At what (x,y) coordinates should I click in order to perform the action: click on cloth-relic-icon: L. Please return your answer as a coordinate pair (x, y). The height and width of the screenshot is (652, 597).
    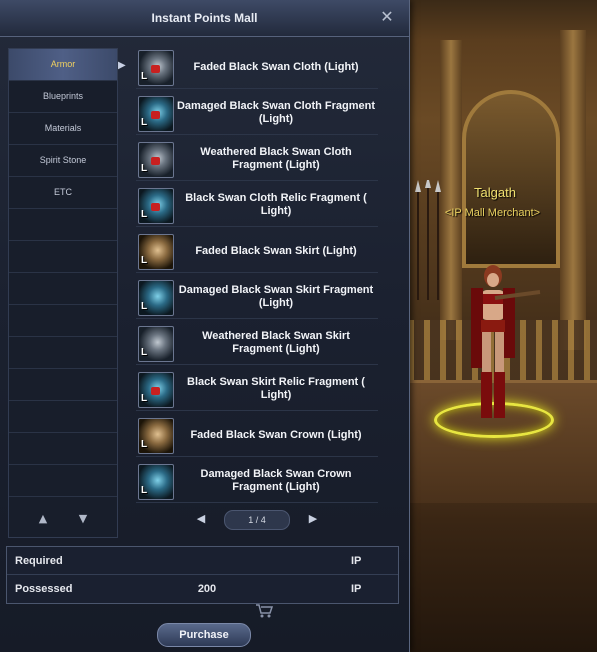
    Looking at the image, I should click on (156, 206).